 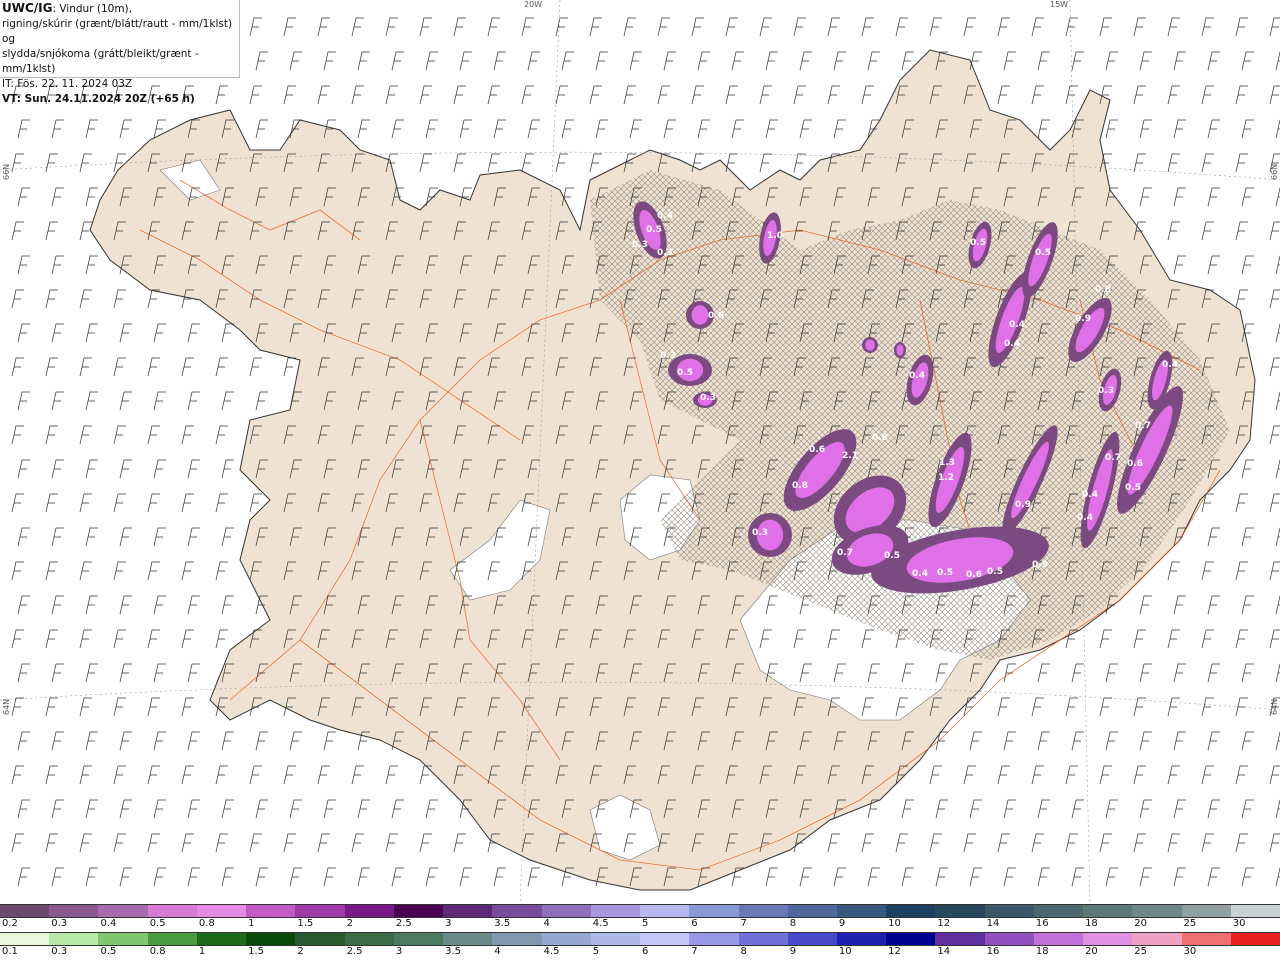 I want to click on legend-tick-label: 8, so click(x=793, y=923).